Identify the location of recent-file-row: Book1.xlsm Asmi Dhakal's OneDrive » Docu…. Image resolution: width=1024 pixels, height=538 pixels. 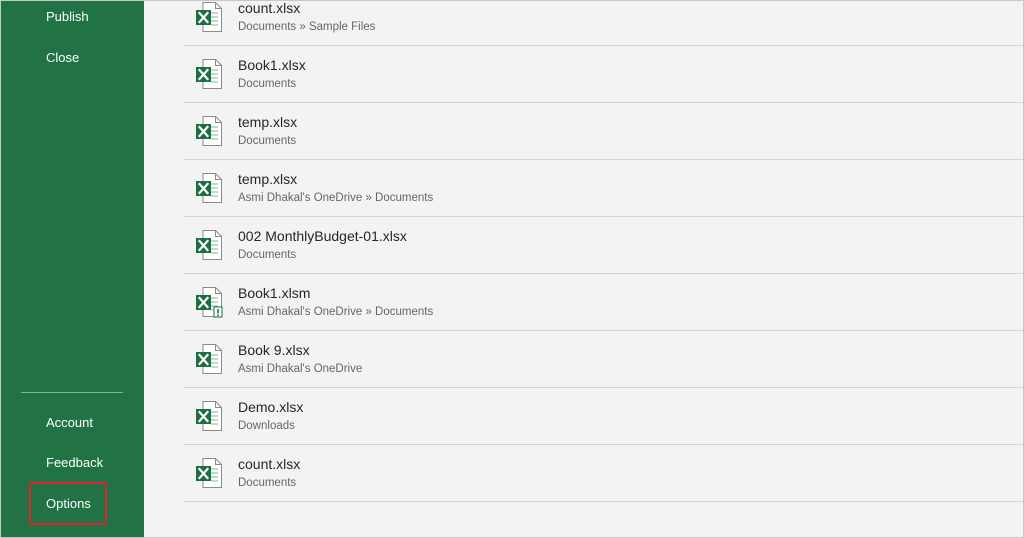
(603, 302).